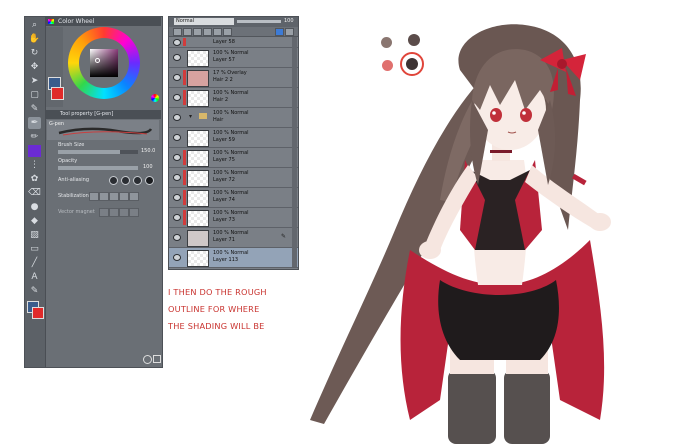 Image resolution: width=680 pixels, height=444 pixels. Describe the element at coordinates (214, 309) in the screenshot. I see `annotation-line: OUTLINE FOR WHERE` at that location.